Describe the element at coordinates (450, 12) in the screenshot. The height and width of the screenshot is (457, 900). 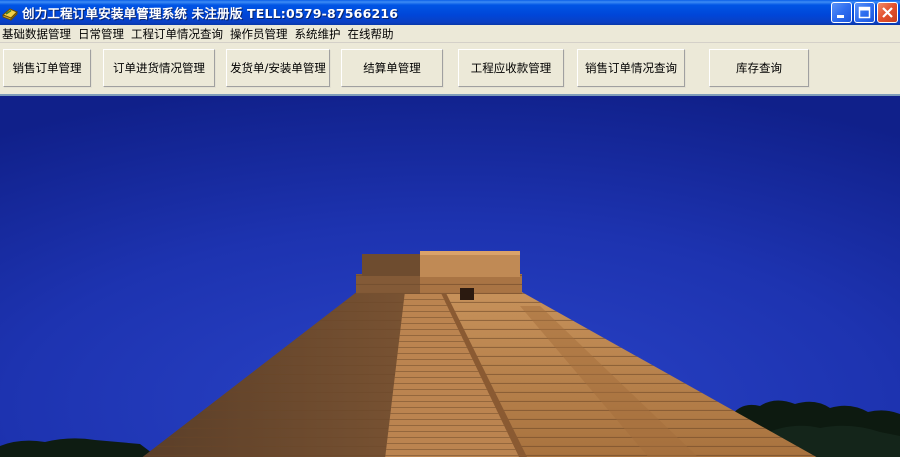
I see `title-bar: 创力工程订单安装单管理系统 未注册版 TELL:0579-87566216` at that location.